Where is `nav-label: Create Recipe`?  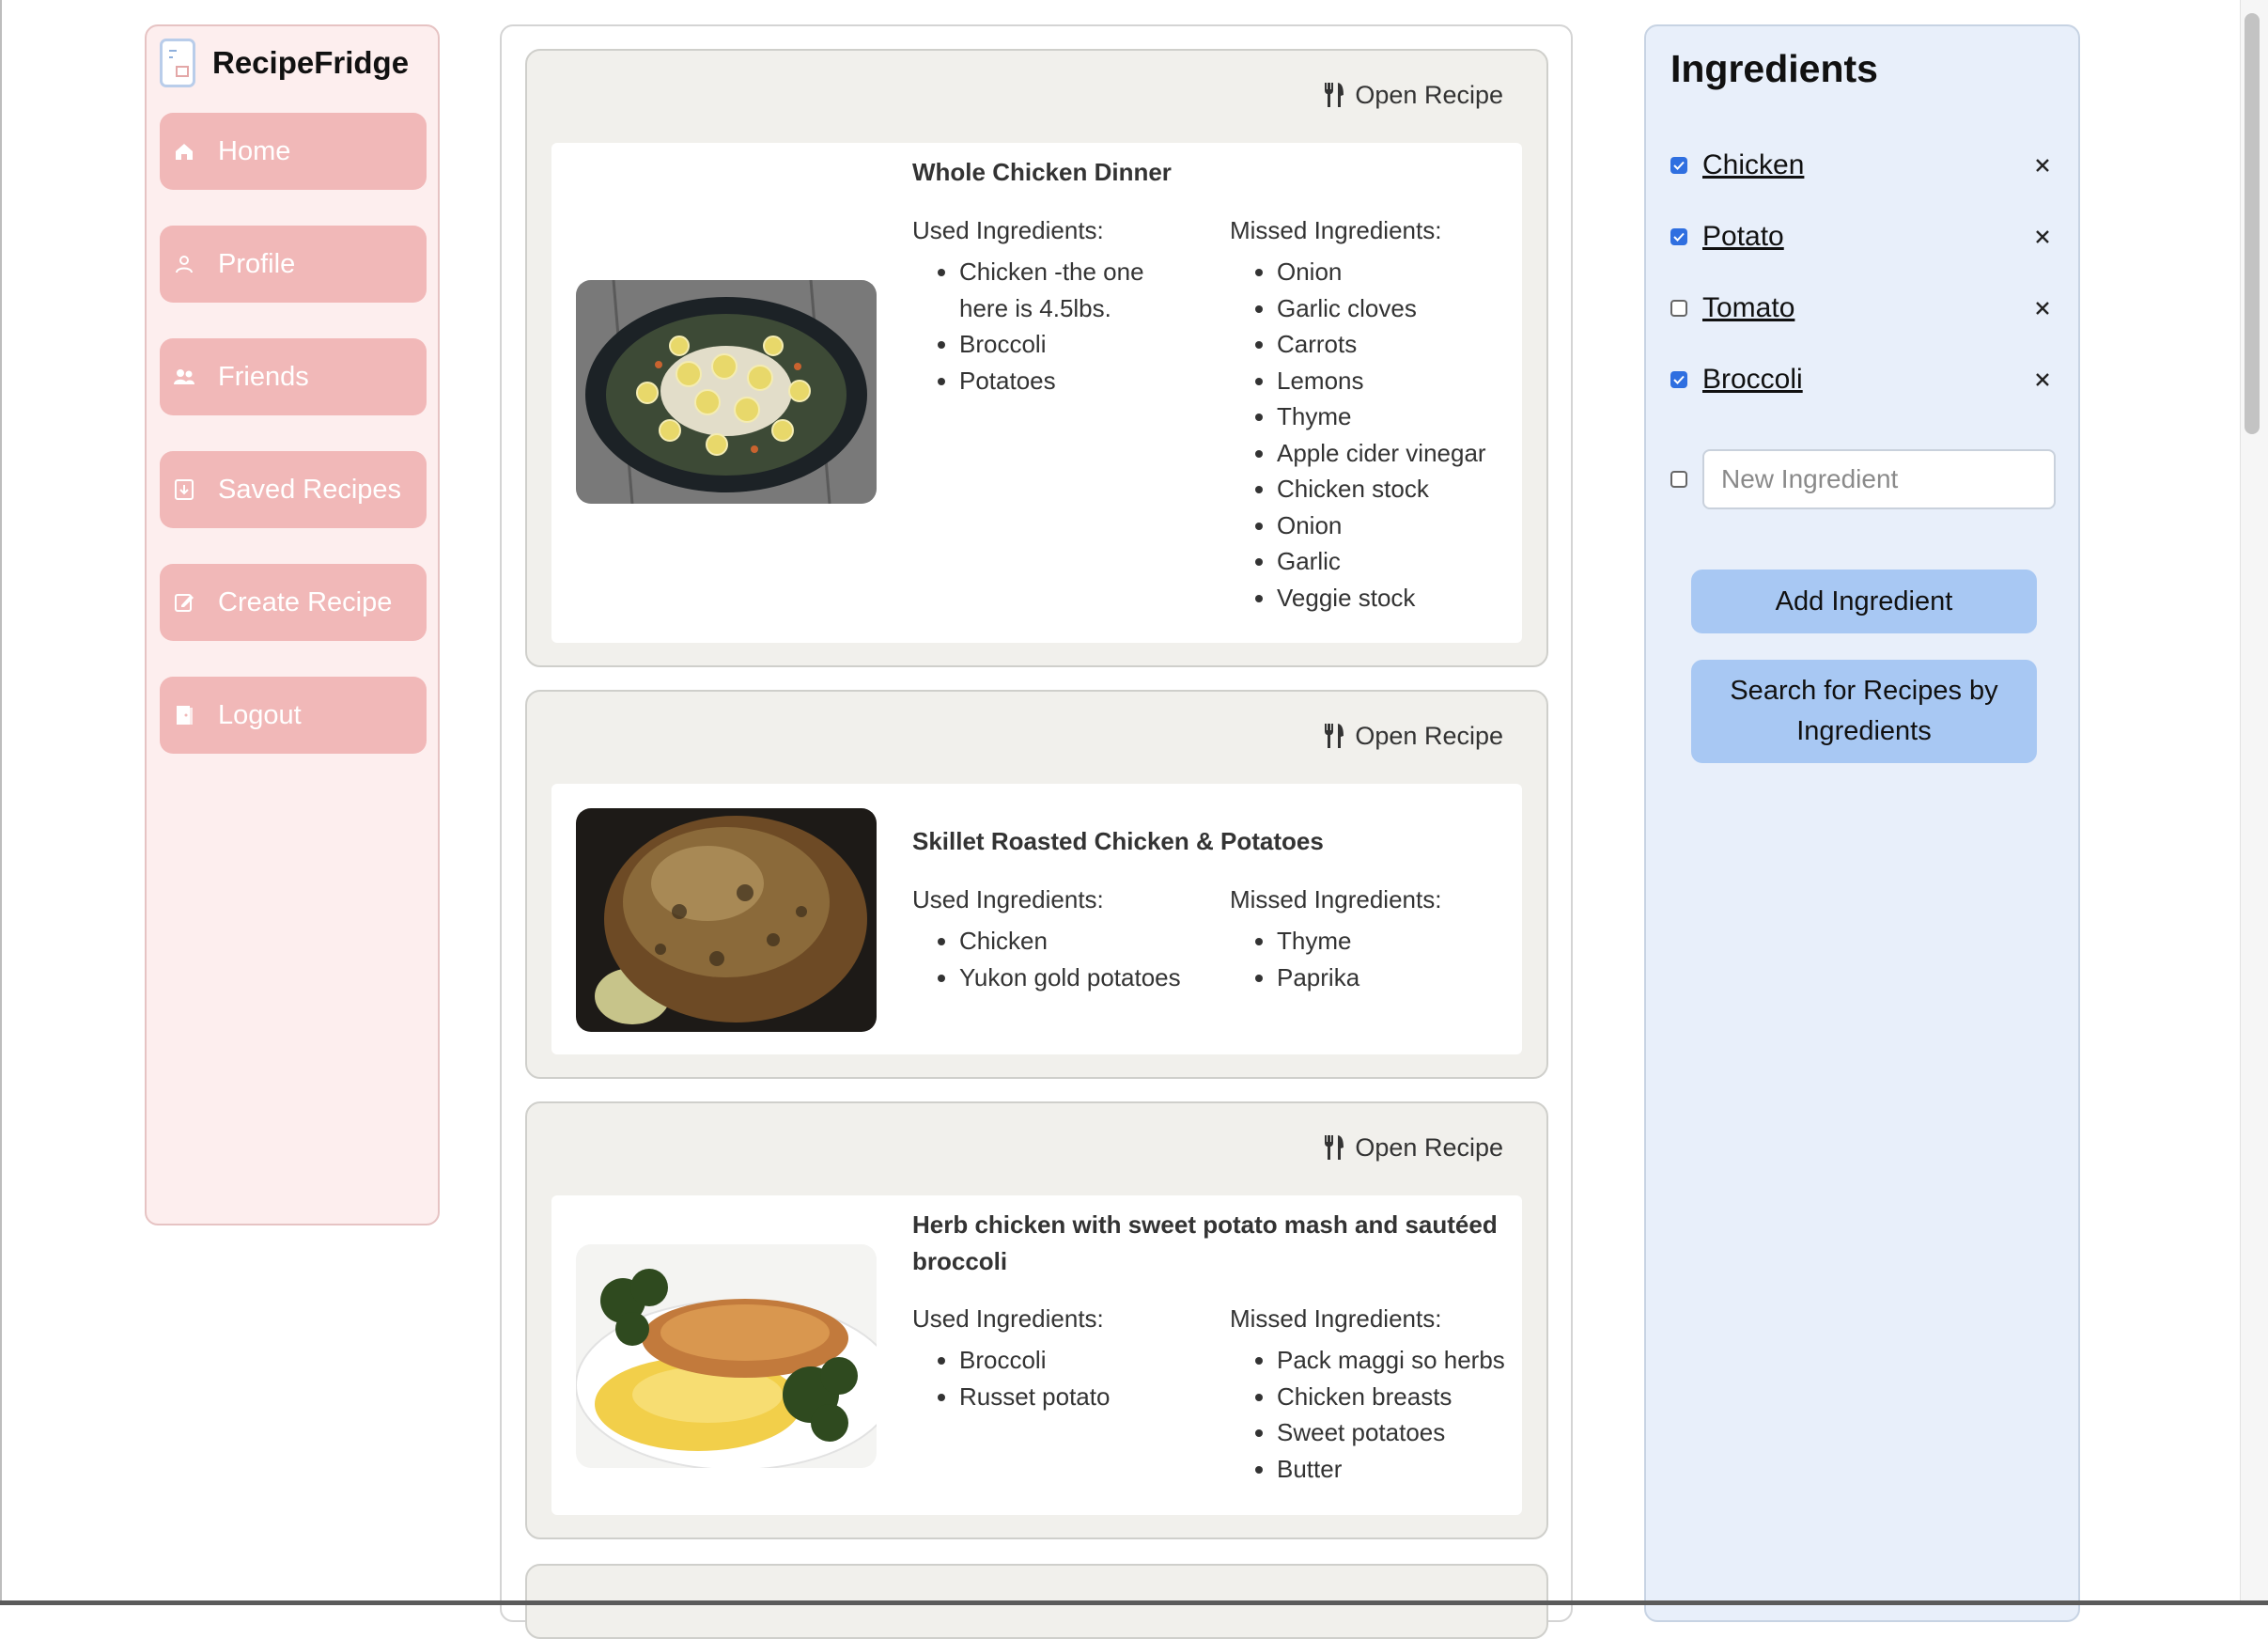 nav-label: Create Recipe is located at coordinates (305, 601).